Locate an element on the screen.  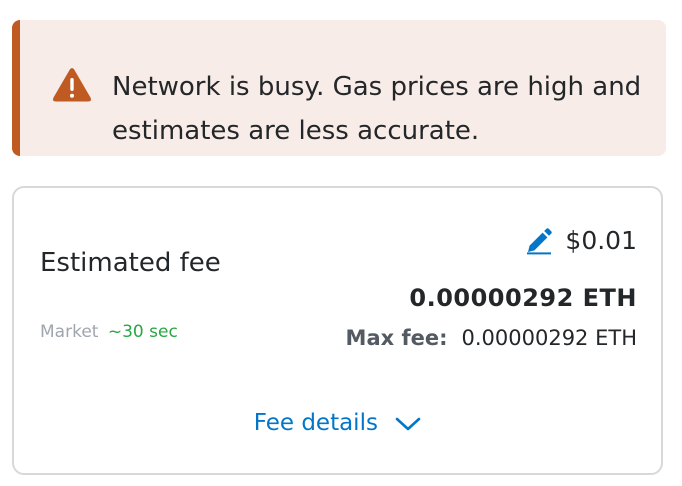
fee-speed: Market ~30 sec is located at coordinates (109, 332).